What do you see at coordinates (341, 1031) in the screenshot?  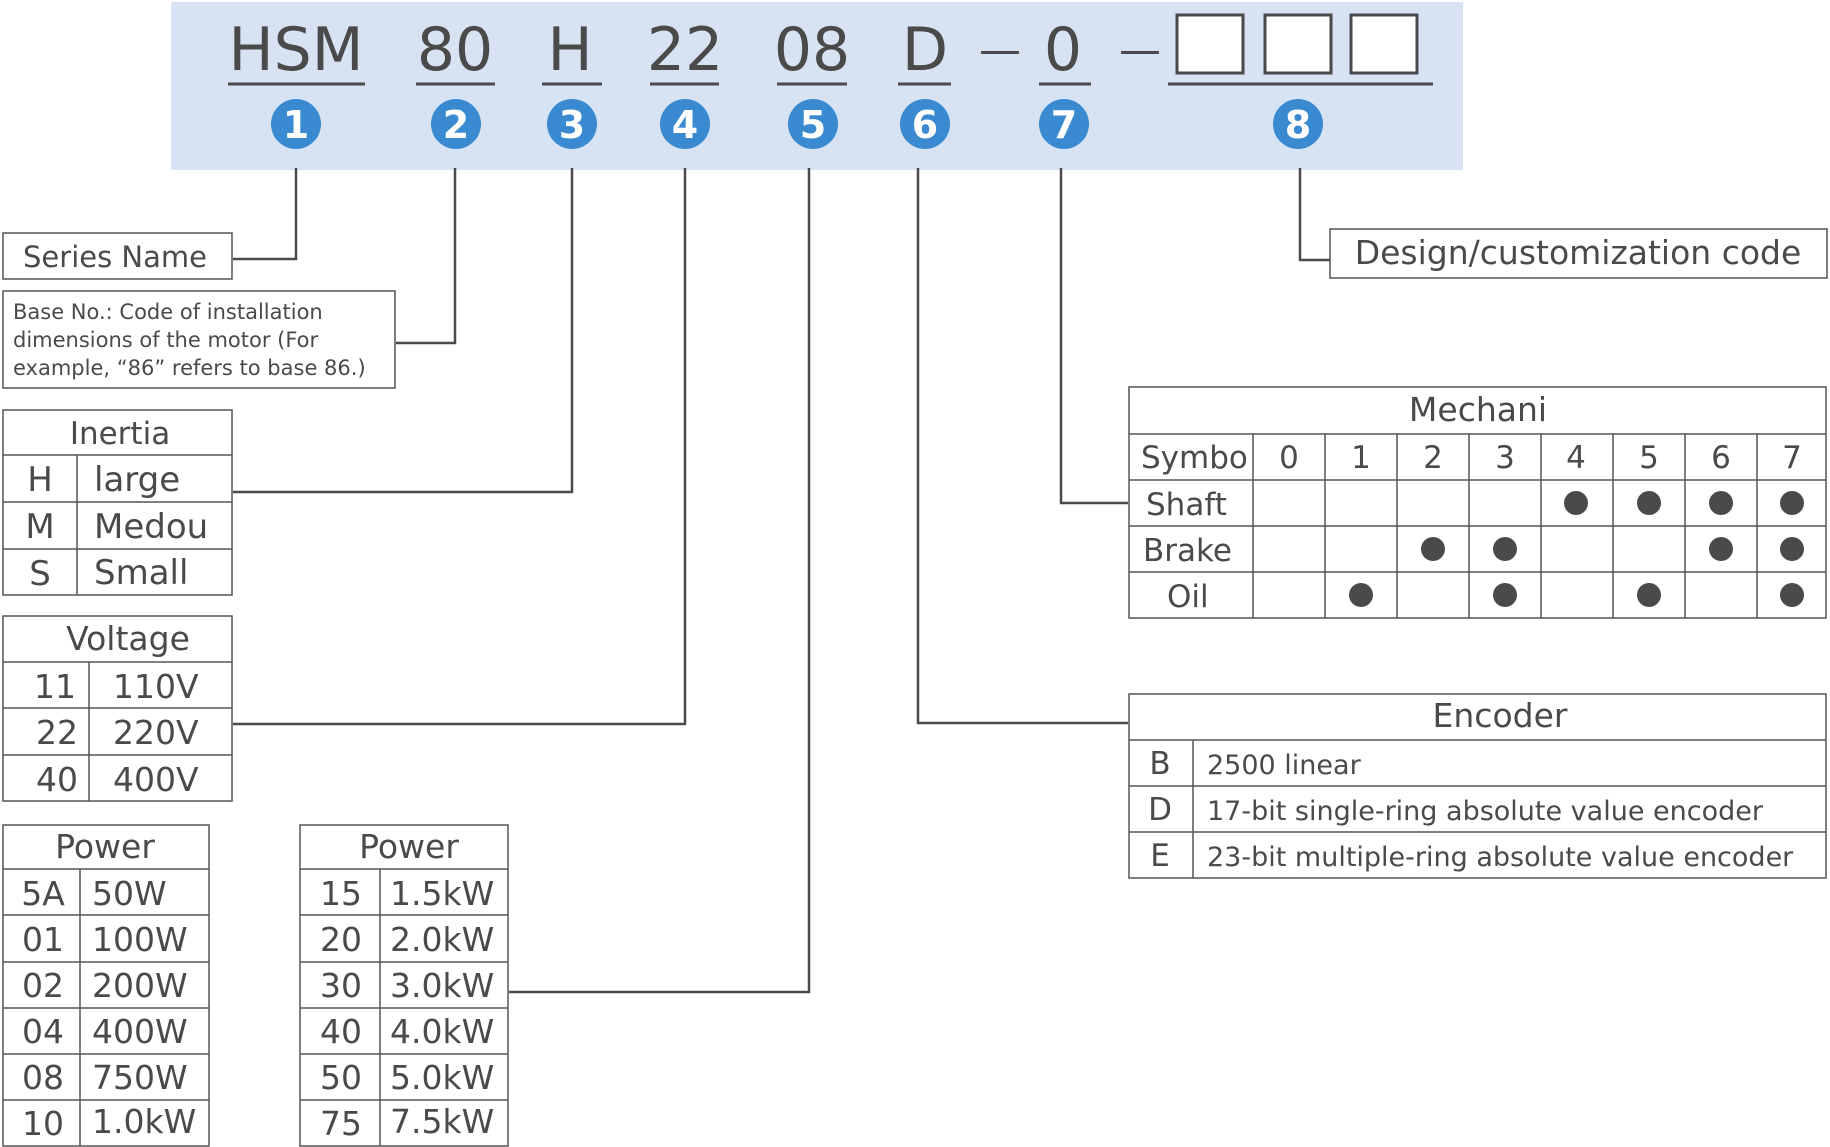 I see `power-right-code-40: 40` at bounding box center [341, 1031].